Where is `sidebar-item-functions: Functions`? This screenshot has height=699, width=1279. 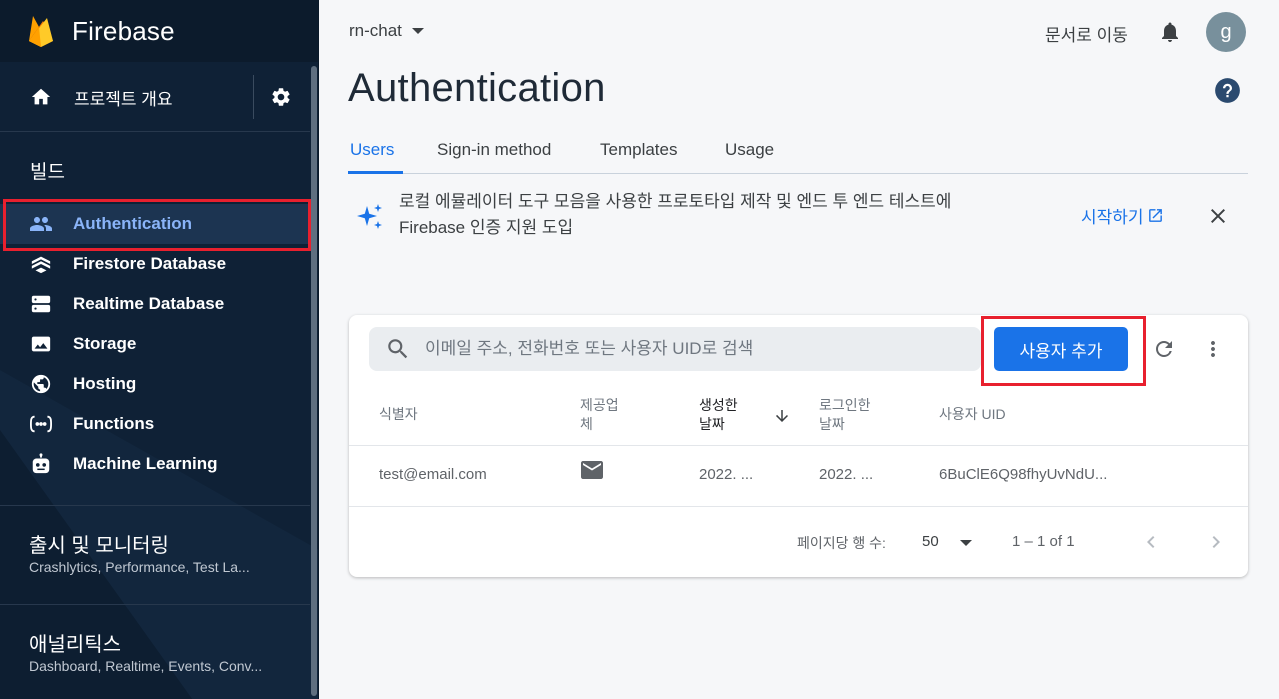
sidebar-item-functions: Functions is located at coordinates (155, 424).